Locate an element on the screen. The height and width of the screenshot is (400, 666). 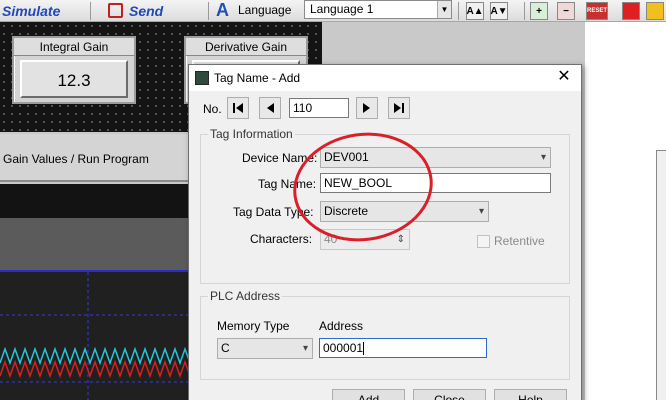
help-button: Help is located at coordinates (530, 394).